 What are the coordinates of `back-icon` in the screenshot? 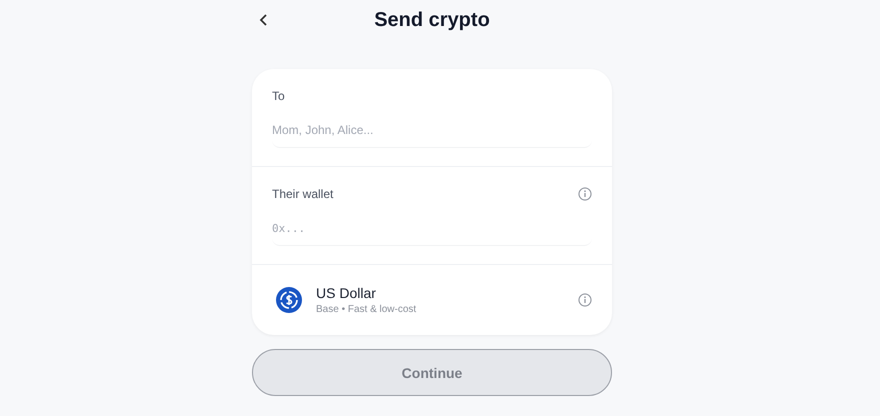 It's located at (264, 20).